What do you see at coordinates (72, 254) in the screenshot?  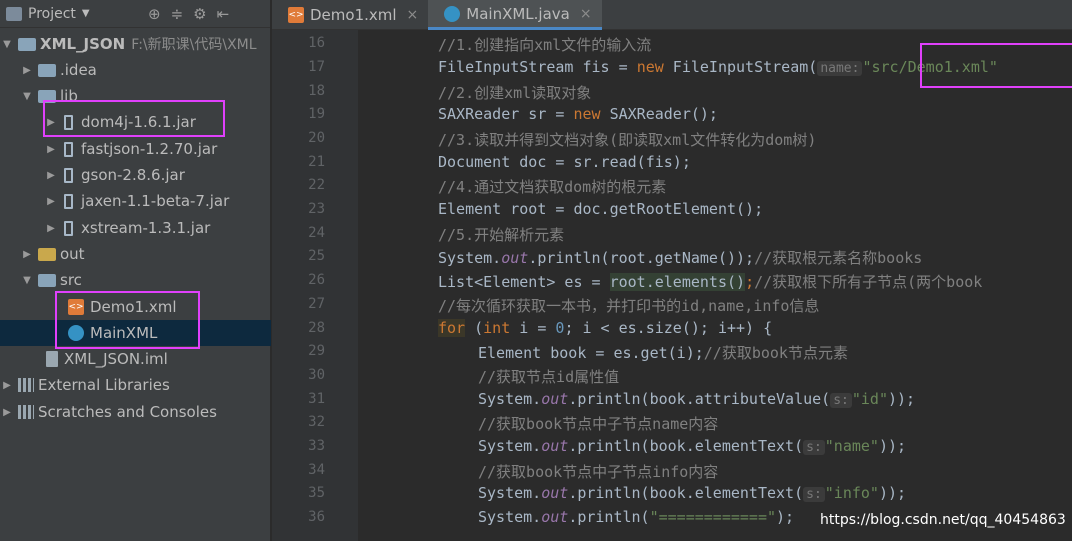 I see `tree-label: out` at bounding box center [72, 254].